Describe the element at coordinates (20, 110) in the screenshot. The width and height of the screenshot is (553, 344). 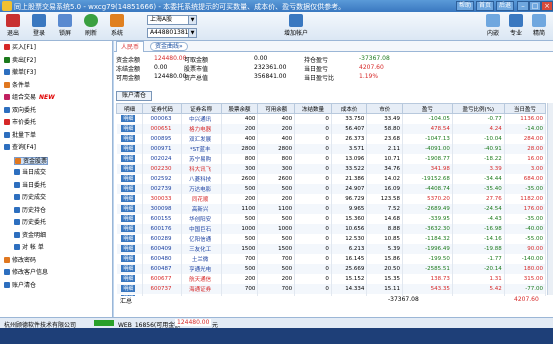
I see `sidebar-item-5: 双向委托` at that location.